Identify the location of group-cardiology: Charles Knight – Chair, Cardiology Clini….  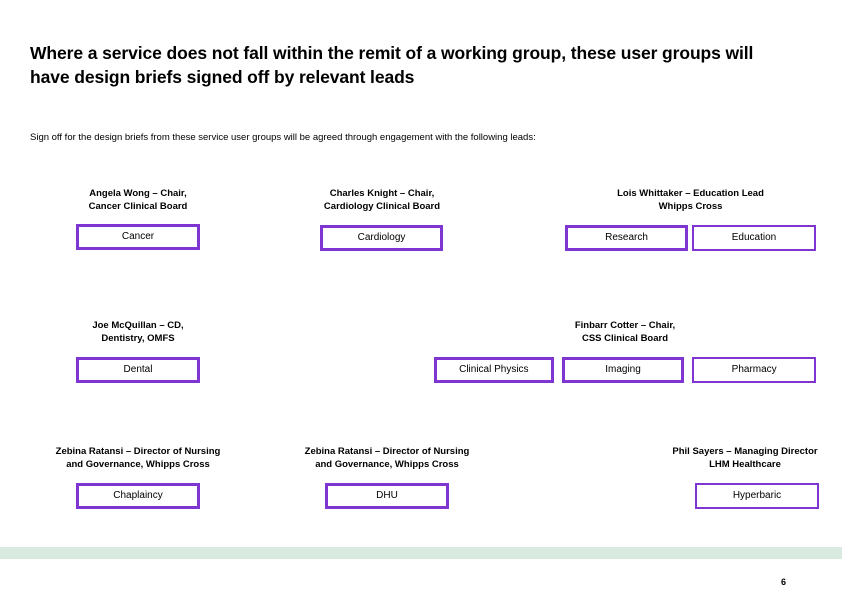
(382, 220).